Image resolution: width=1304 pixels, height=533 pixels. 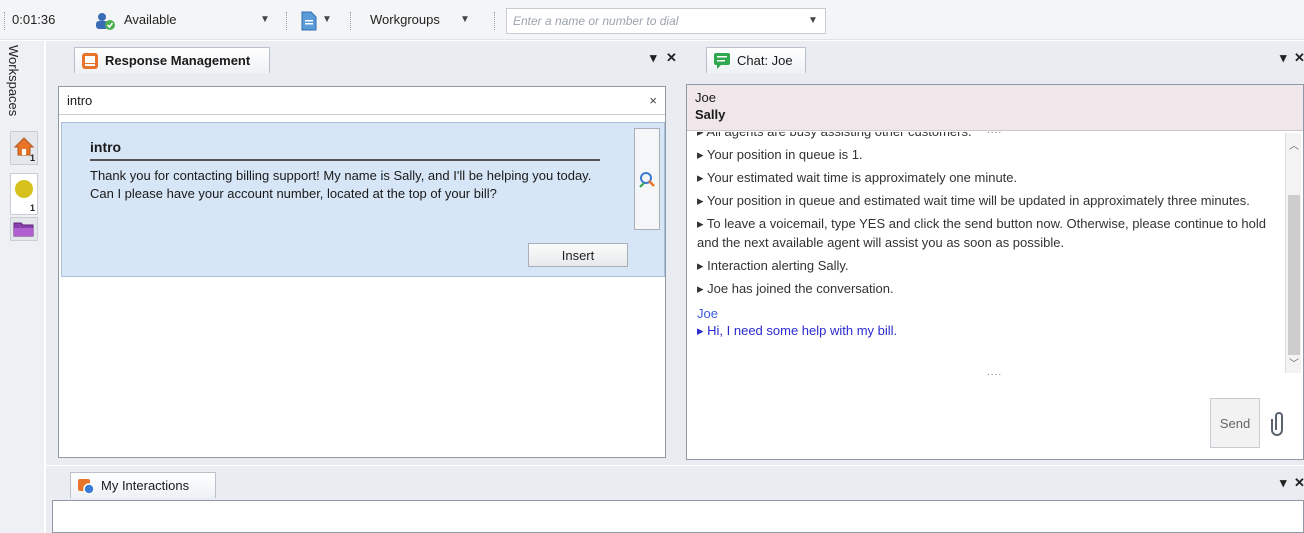 I want to click on search-value: intro, so click(x=80, y=100).